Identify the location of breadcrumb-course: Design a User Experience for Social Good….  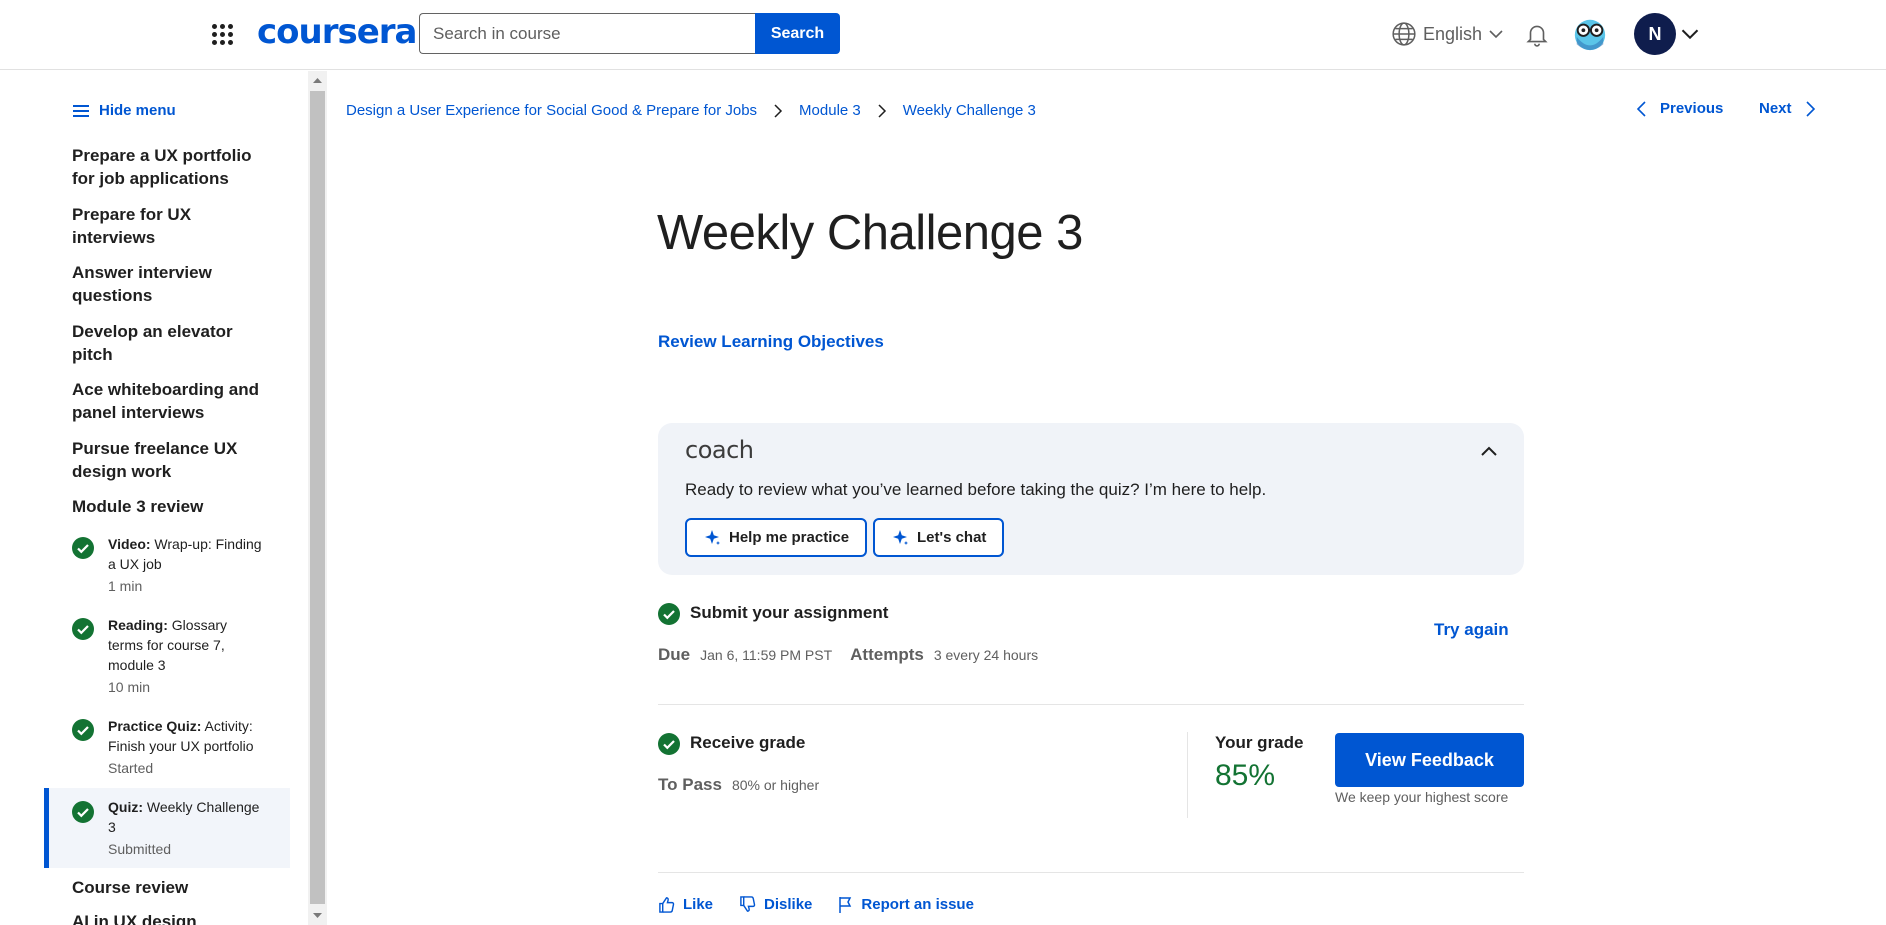
(551, 110).